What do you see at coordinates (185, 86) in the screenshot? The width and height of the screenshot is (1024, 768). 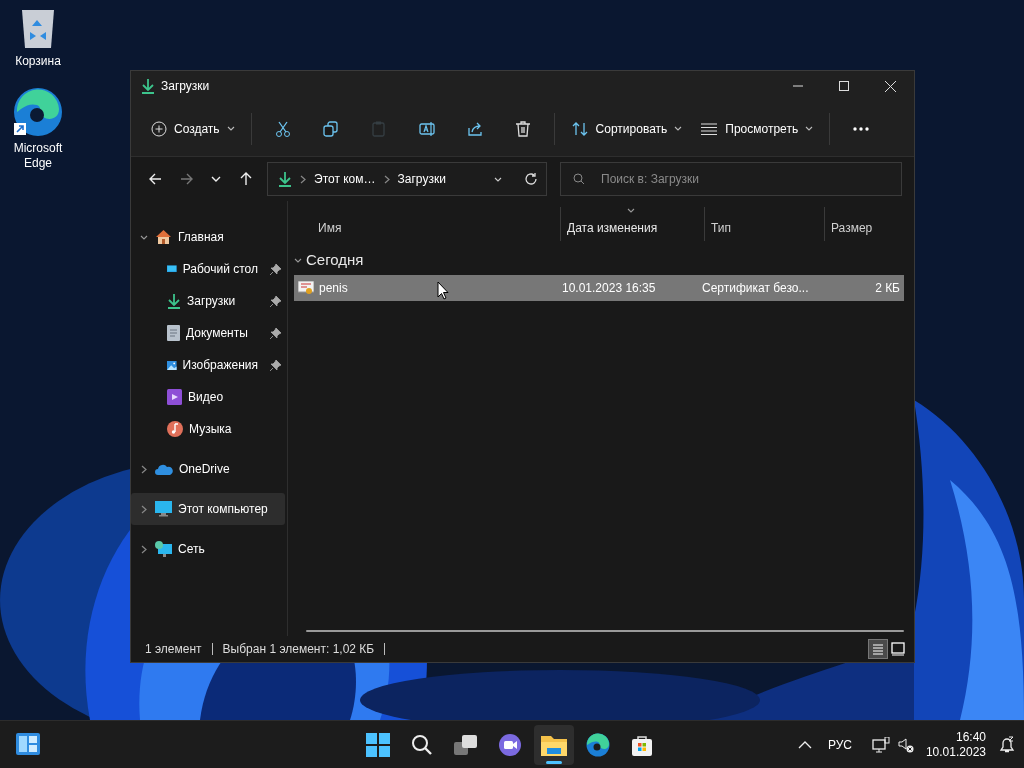 I see `window-title: Загрузки` at bounding box center [185, 86].